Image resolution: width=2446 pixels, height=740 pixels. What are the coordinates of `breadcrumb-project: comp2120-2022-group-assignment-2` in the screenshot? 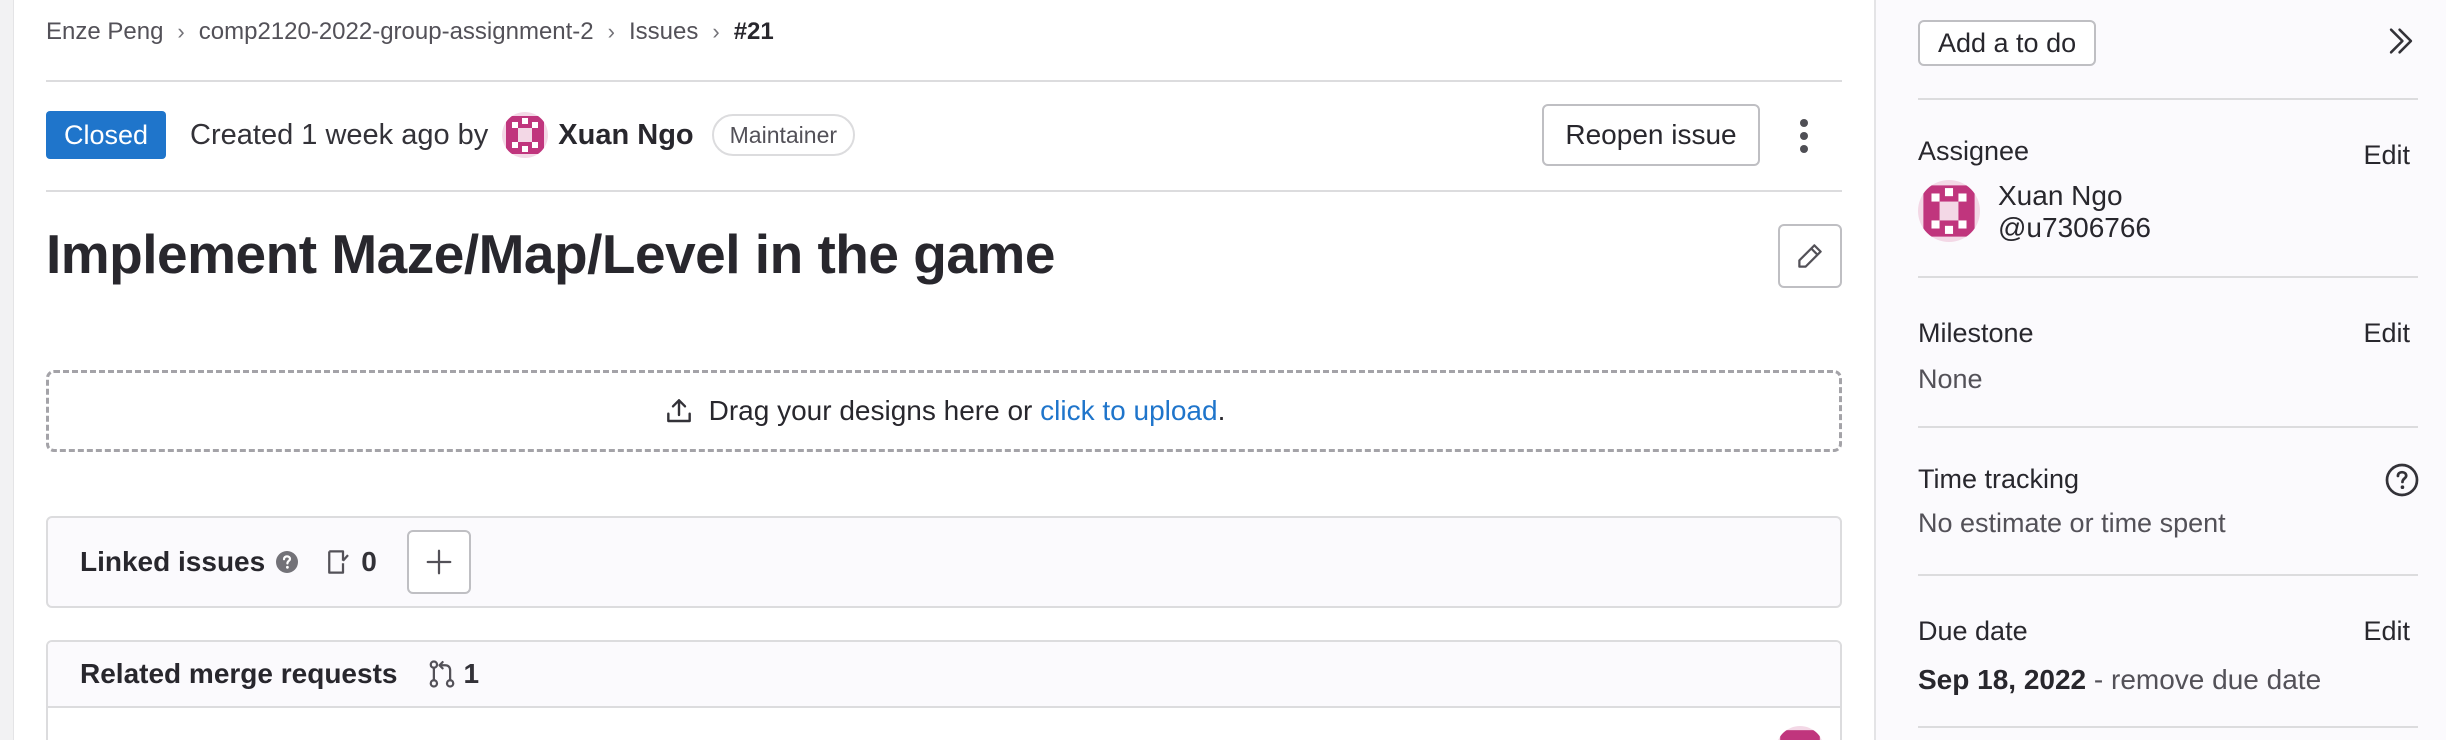 It's located at (396, 32).